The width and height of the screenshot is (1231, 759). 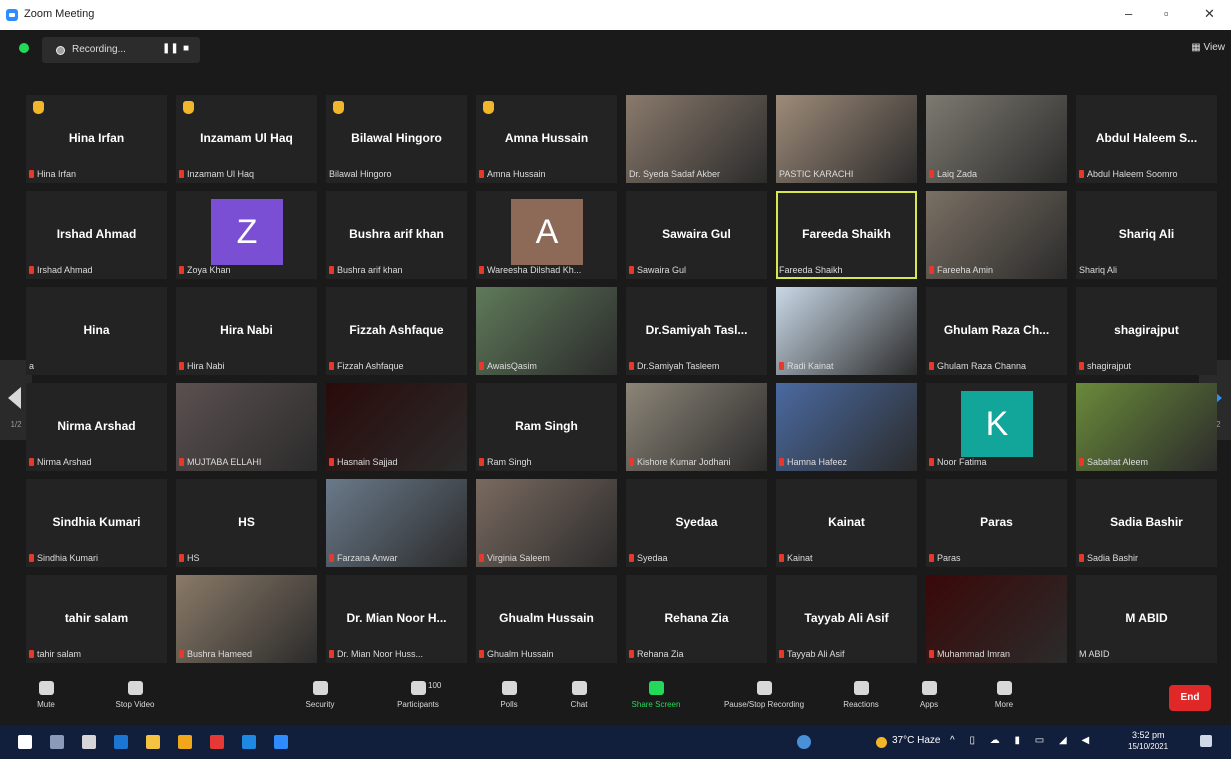 What do you see at coordinates (96, 427) in the screenshot?
I see `participant-tile: Nirma Arshad Nirma Arshad` at bounding box center [96, 427].